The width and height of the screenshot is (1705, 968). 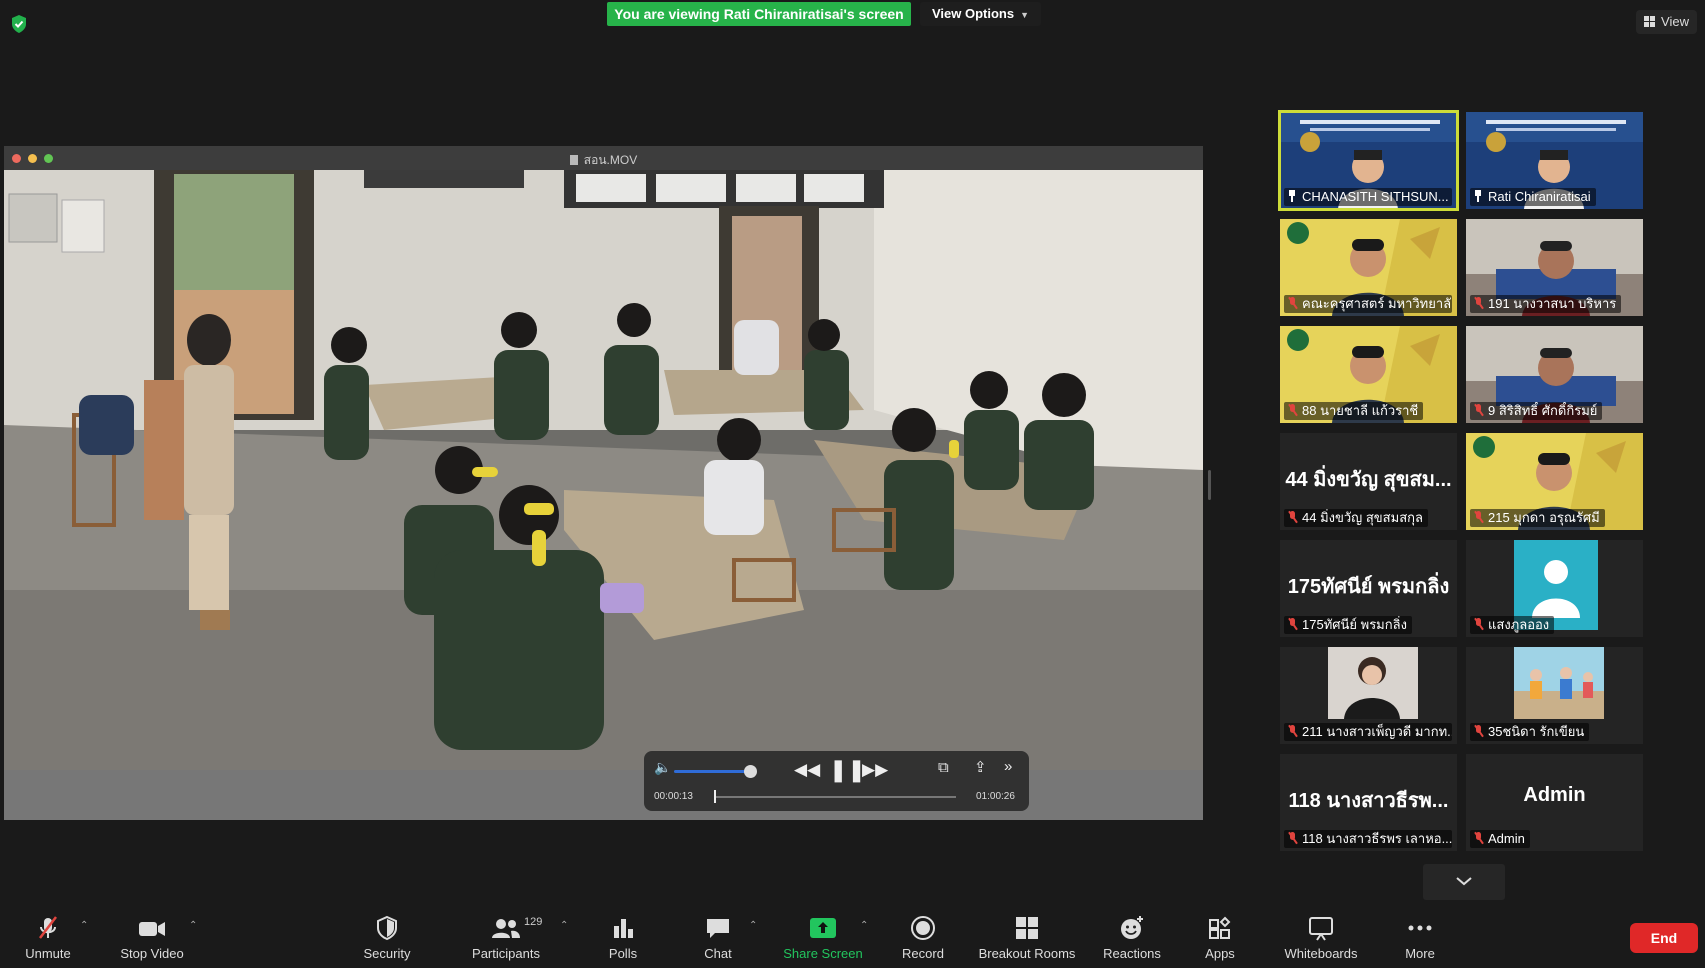 What do you see at coordinates (715, 796) in the screenshot?
I see `scrubber-playhead` at bounding box center [715, 796].